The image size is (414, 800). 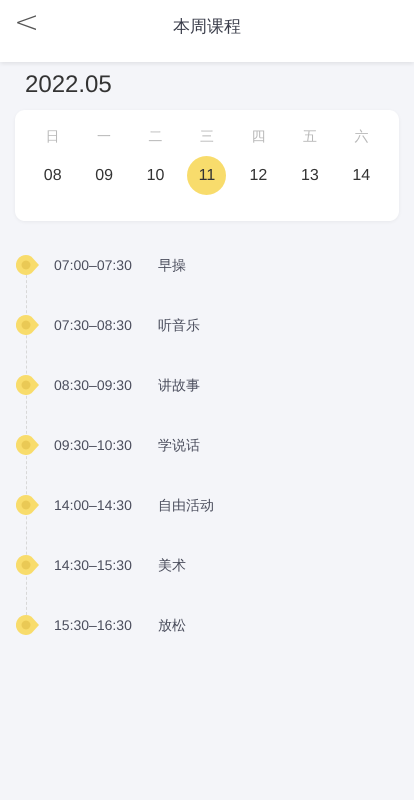 What do you see at coordinates (179, 445) in the screenshot?
I see `course-name: 学说话` at bounding box center [179, 445].